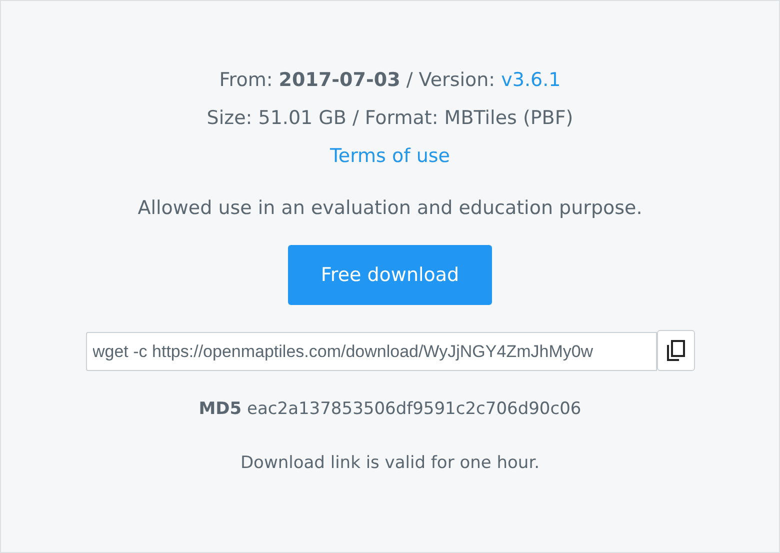 The width and height of the screenshot is (780, 553). Describe the element at coordinates (531, 80) in the screenshot. I see `version-link: v3.6.1` at that location.